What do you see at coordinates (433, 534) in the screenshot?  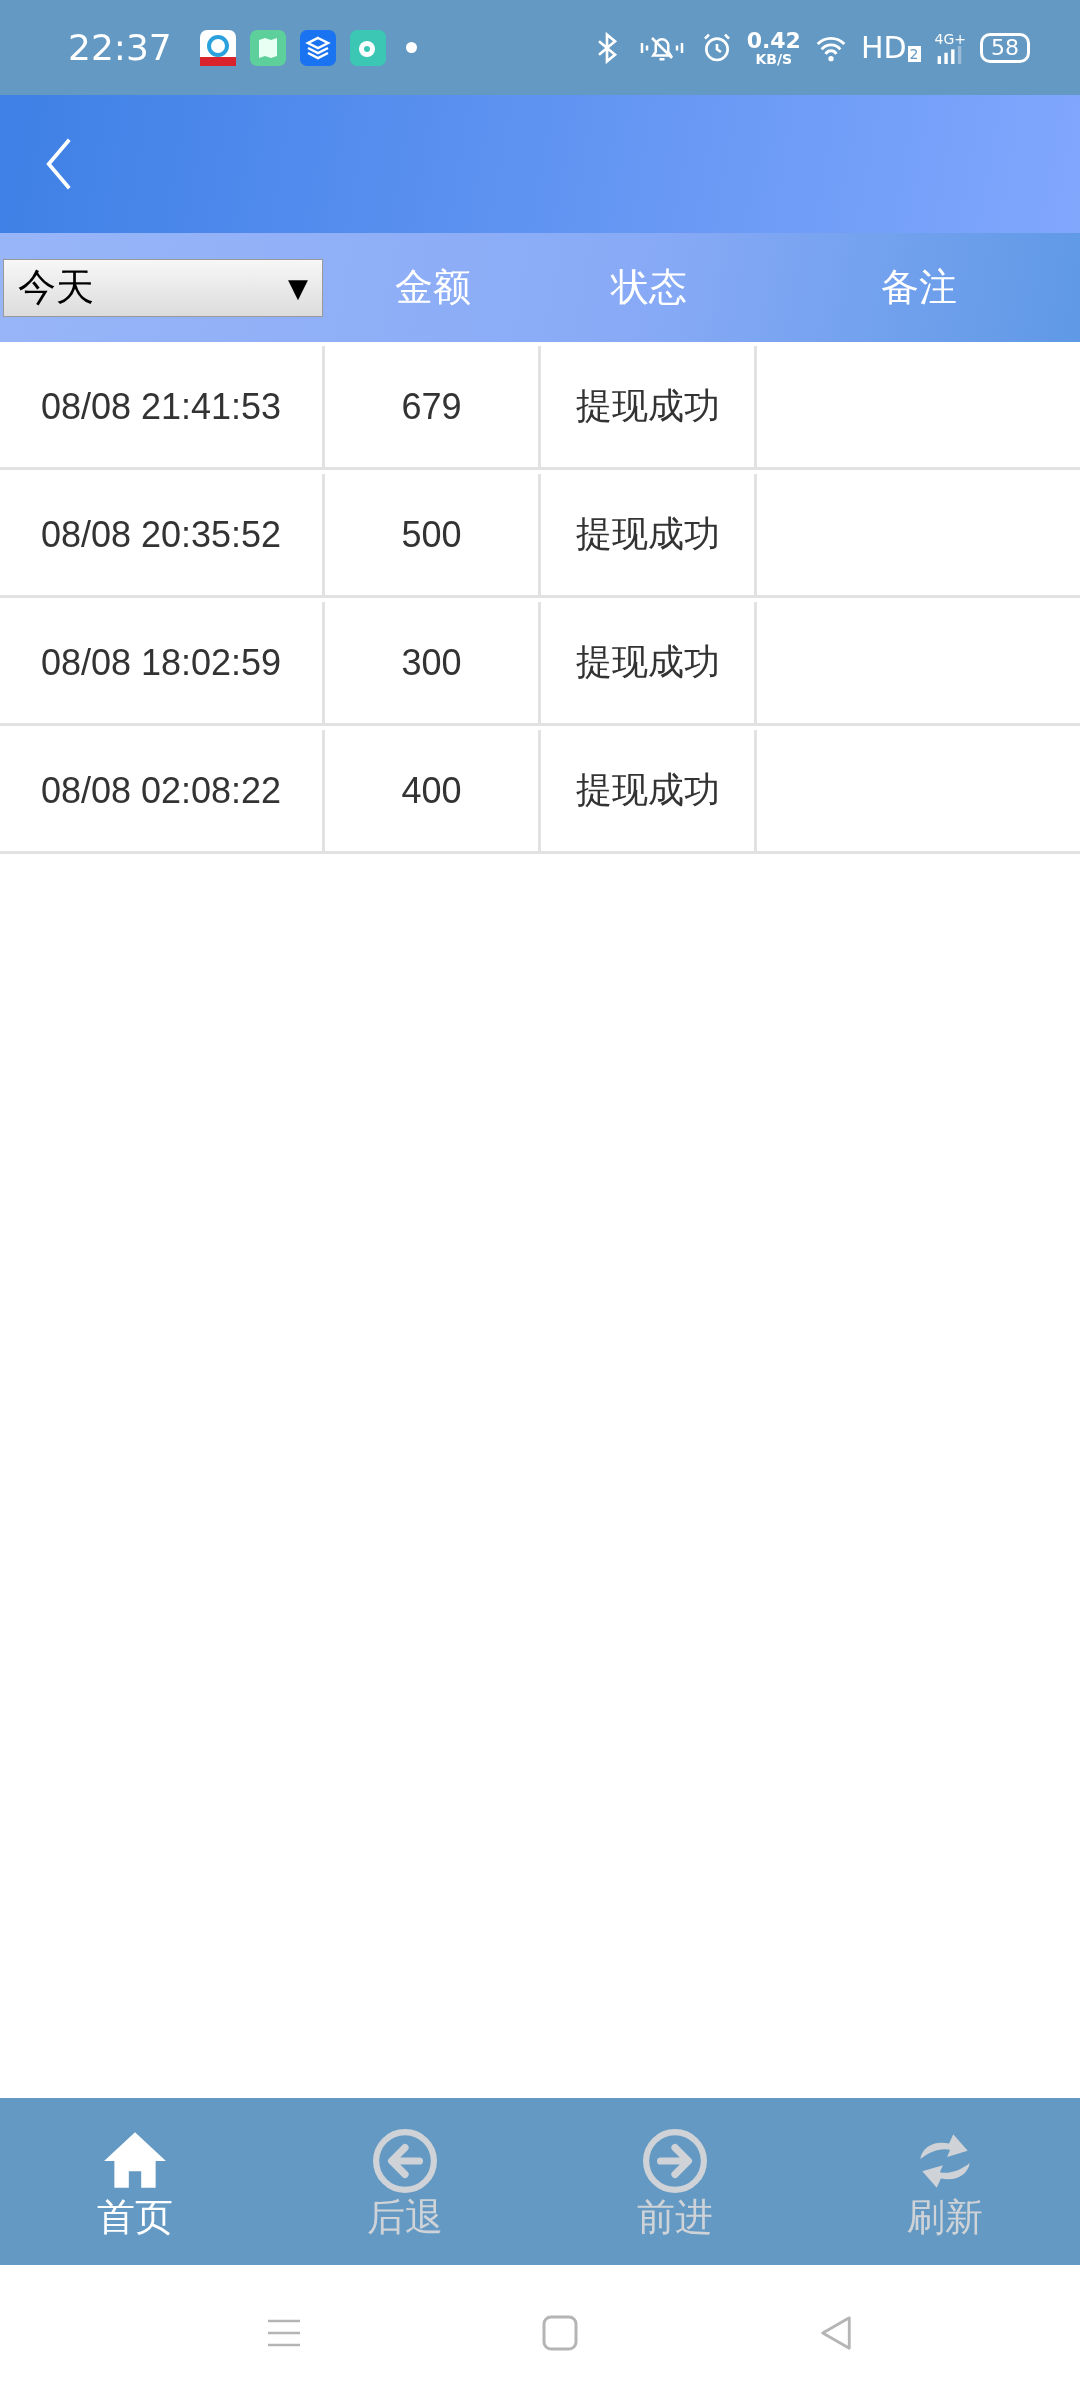 I see `table-cell: 500` at bounding box center [433, 534].